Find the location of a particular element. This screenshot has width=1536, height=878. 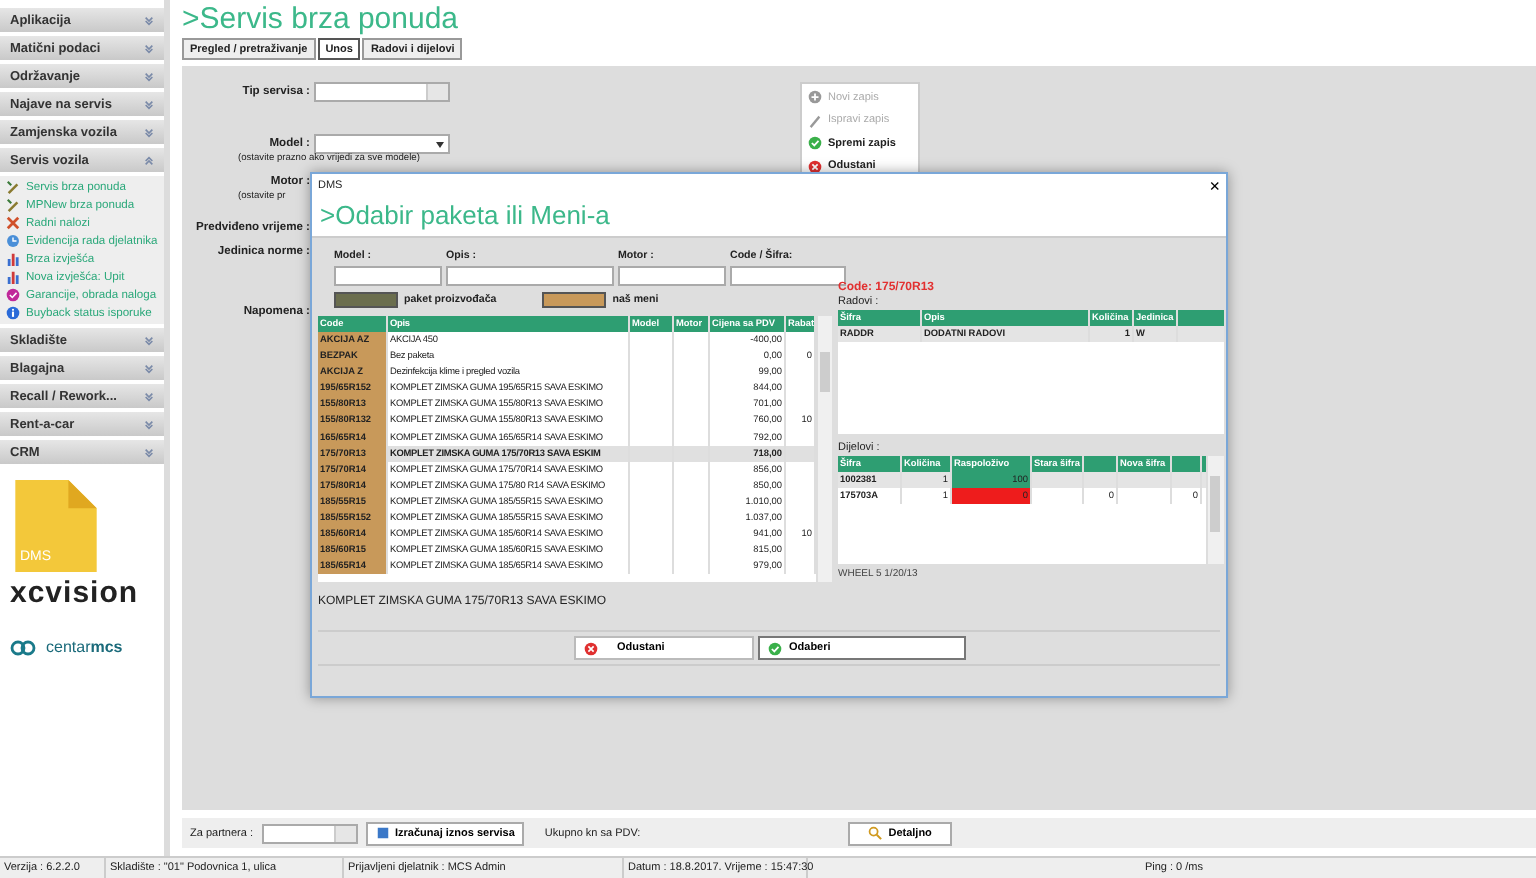

caret-icon is located at coordinates (440, 144).